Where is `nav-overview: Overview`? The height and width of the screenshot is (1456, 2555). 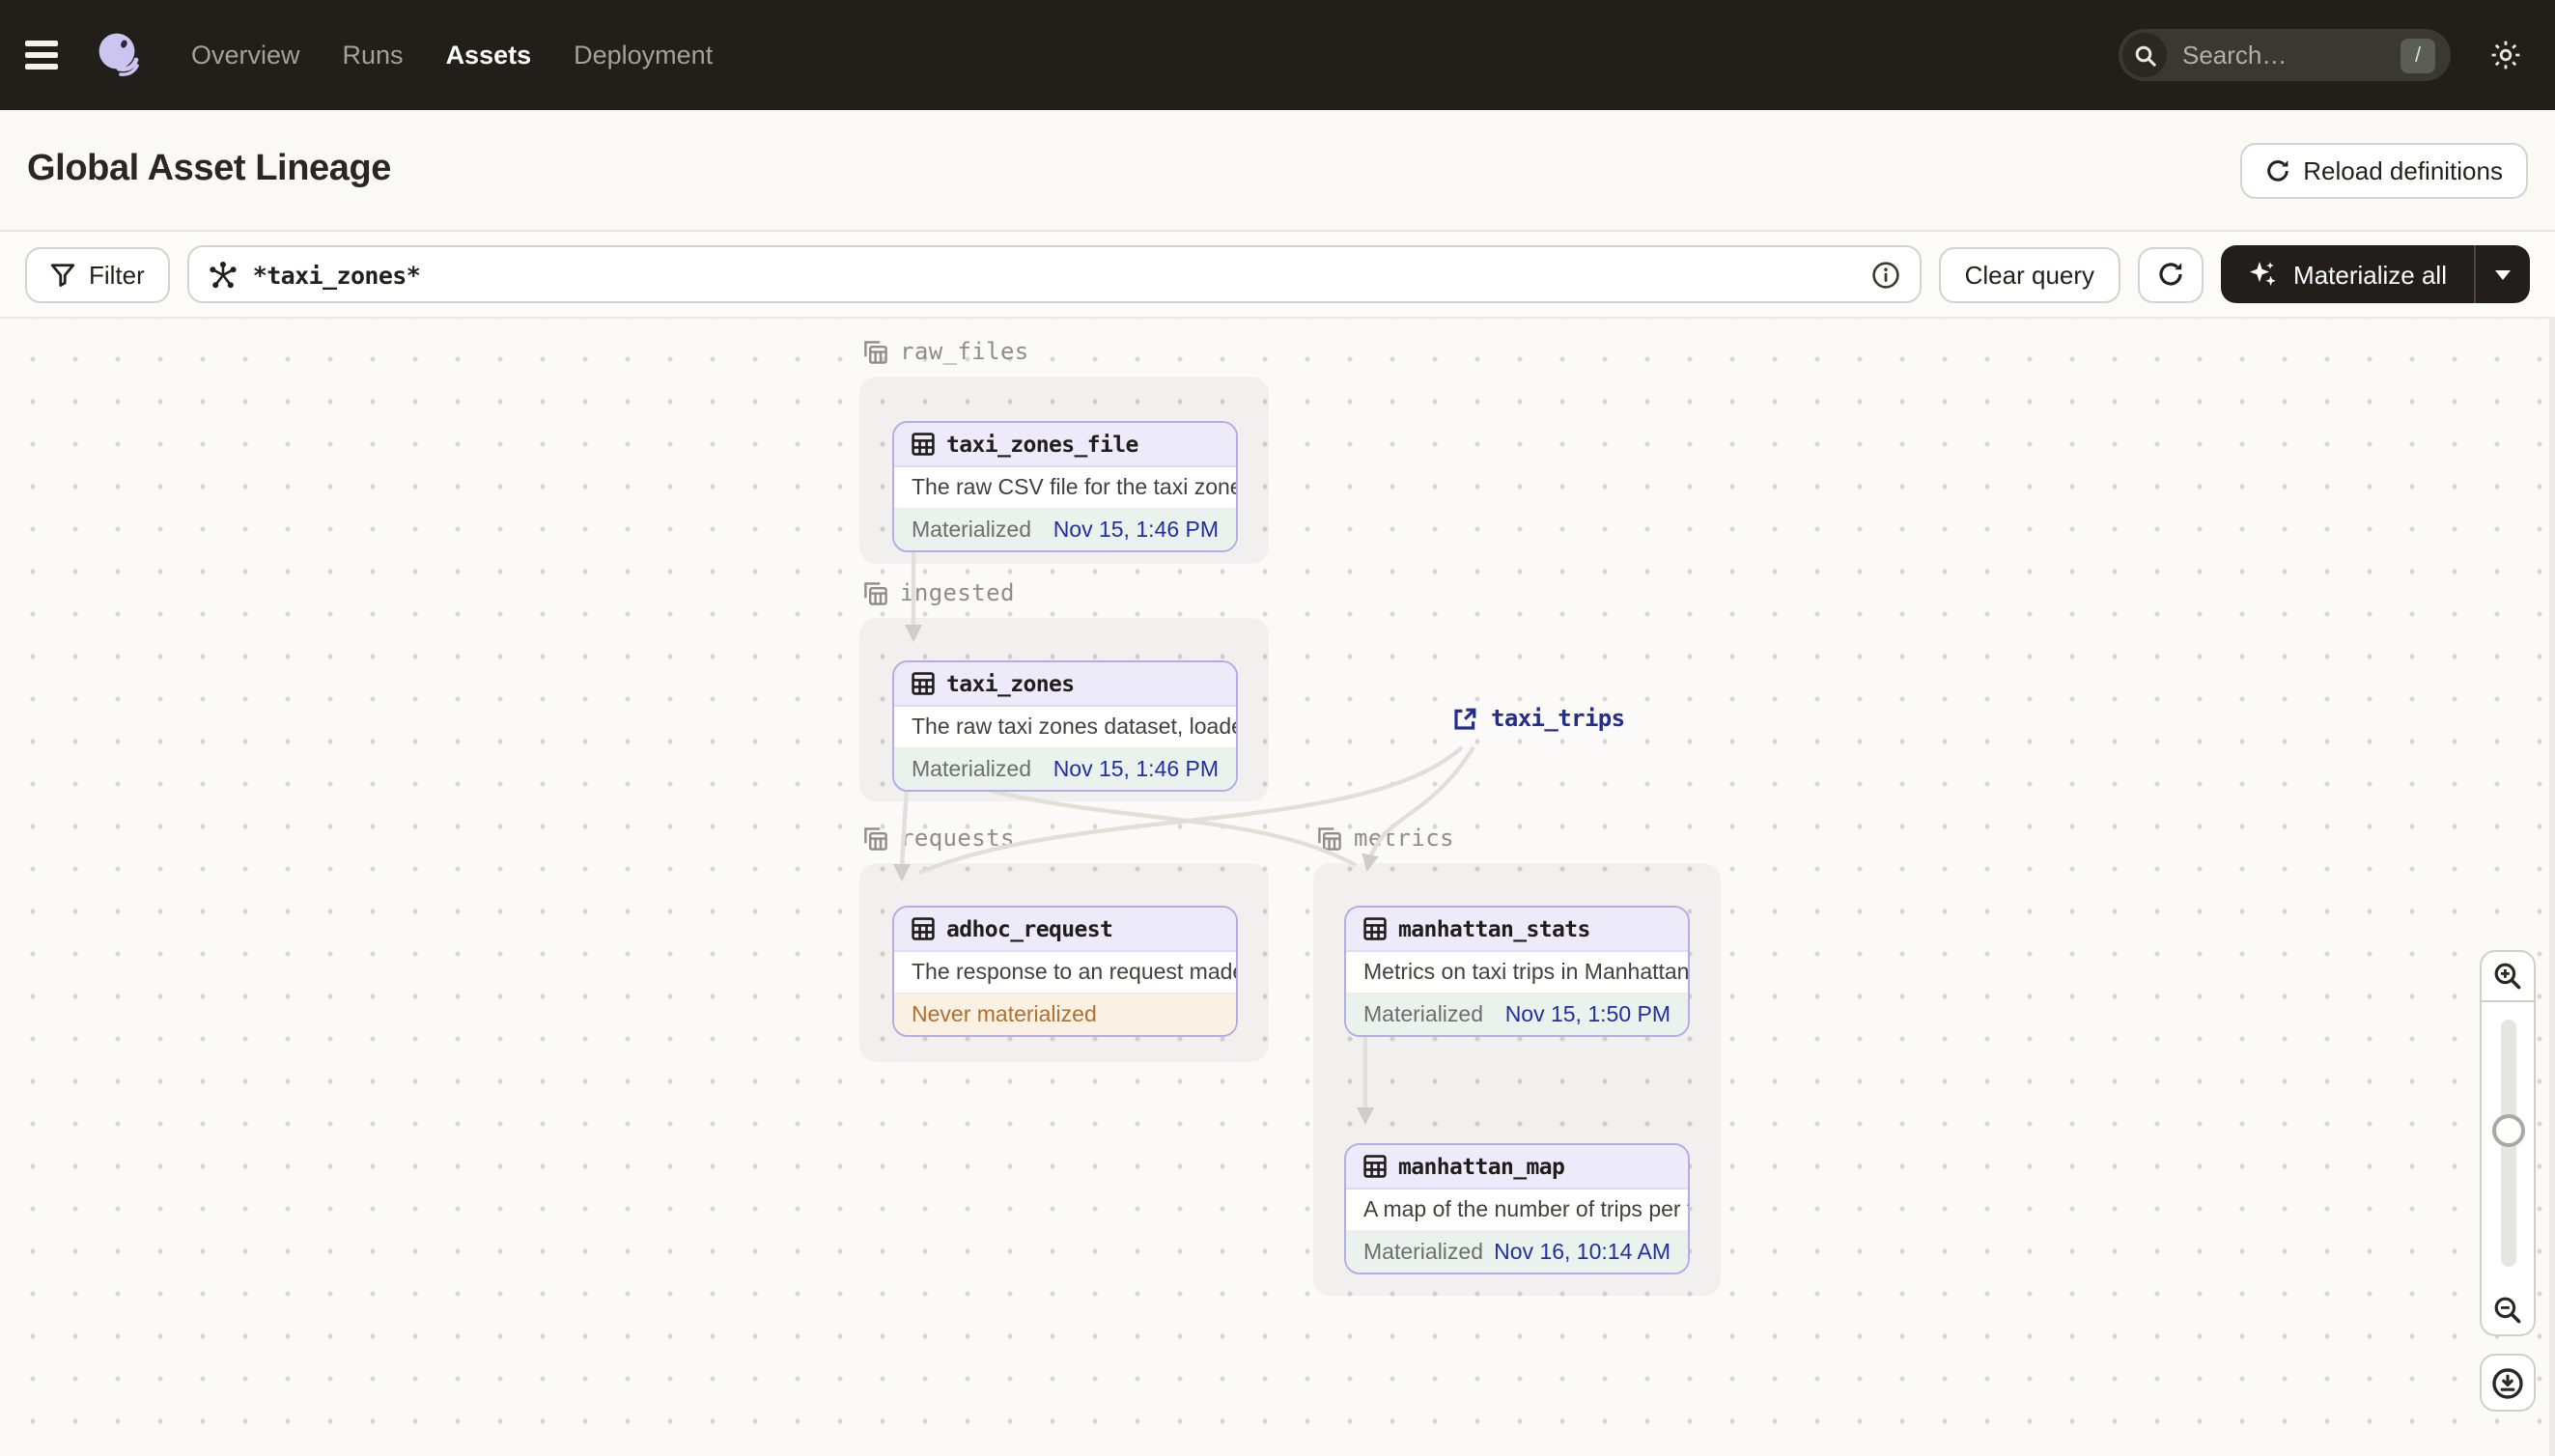
nav-overview: Overview is located at coordinates (245, 56).